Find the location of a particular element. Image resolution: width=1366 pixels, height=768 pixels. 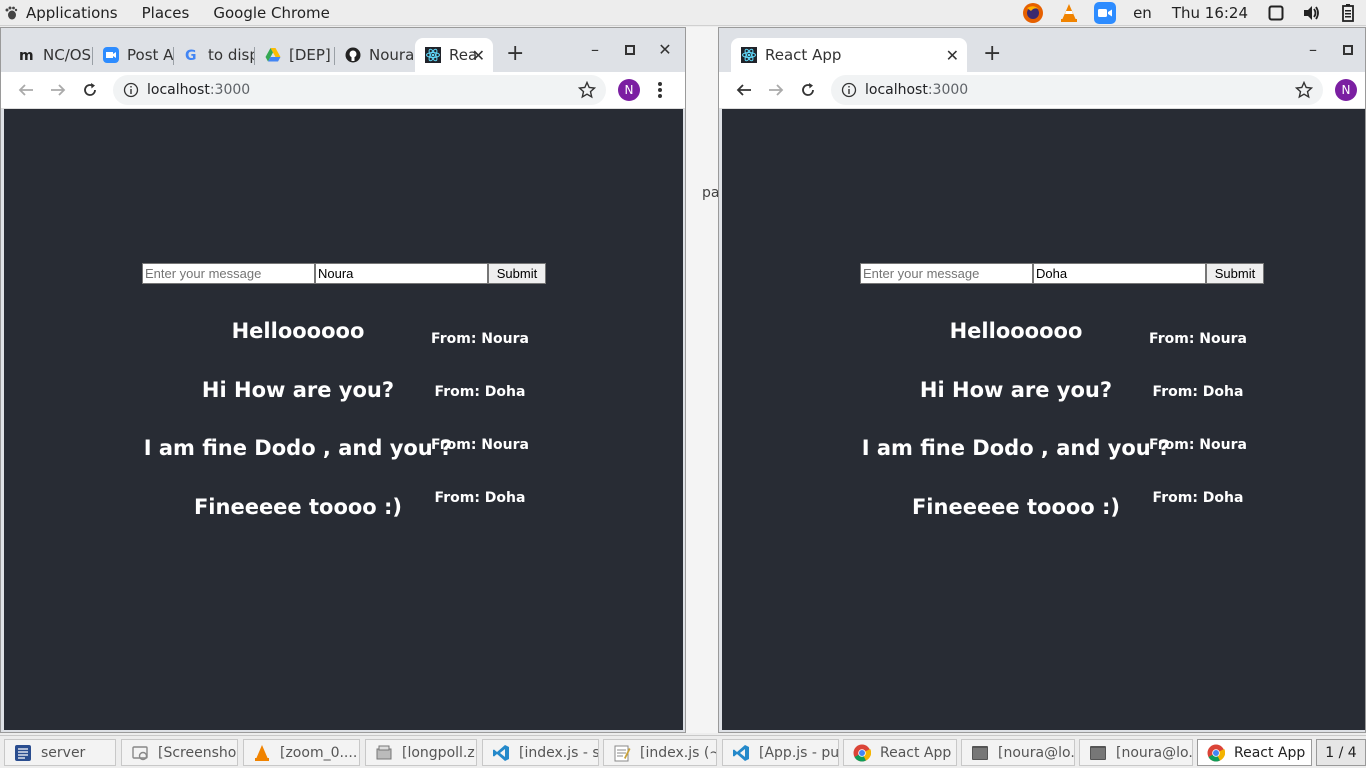

message-text: I am fine Dodo , and you ? is located at coordinates (298, 448).